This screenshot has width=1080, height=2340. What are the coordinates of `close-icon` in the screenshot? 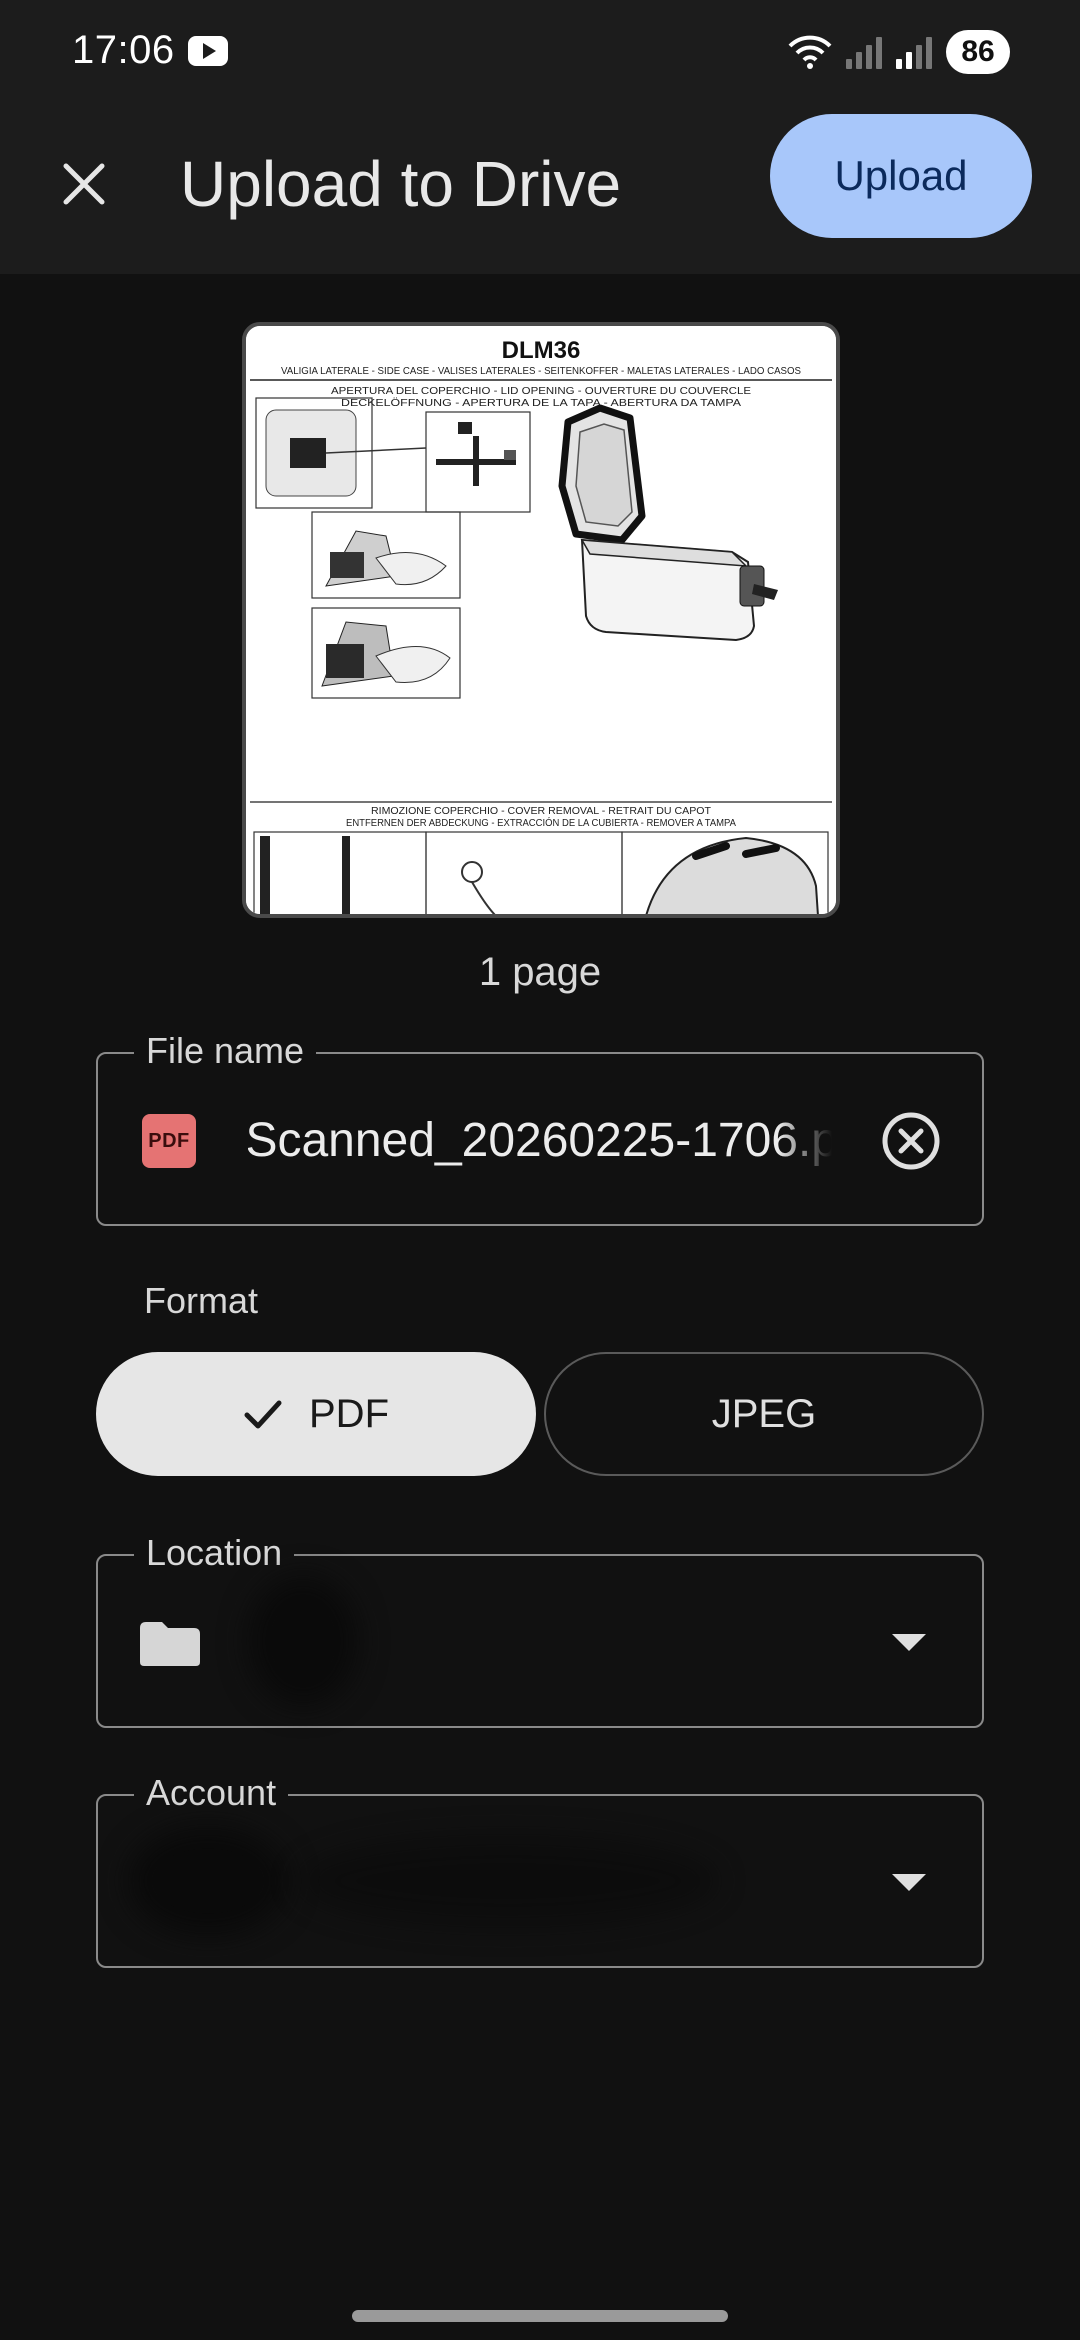 It's located at (84, 184).